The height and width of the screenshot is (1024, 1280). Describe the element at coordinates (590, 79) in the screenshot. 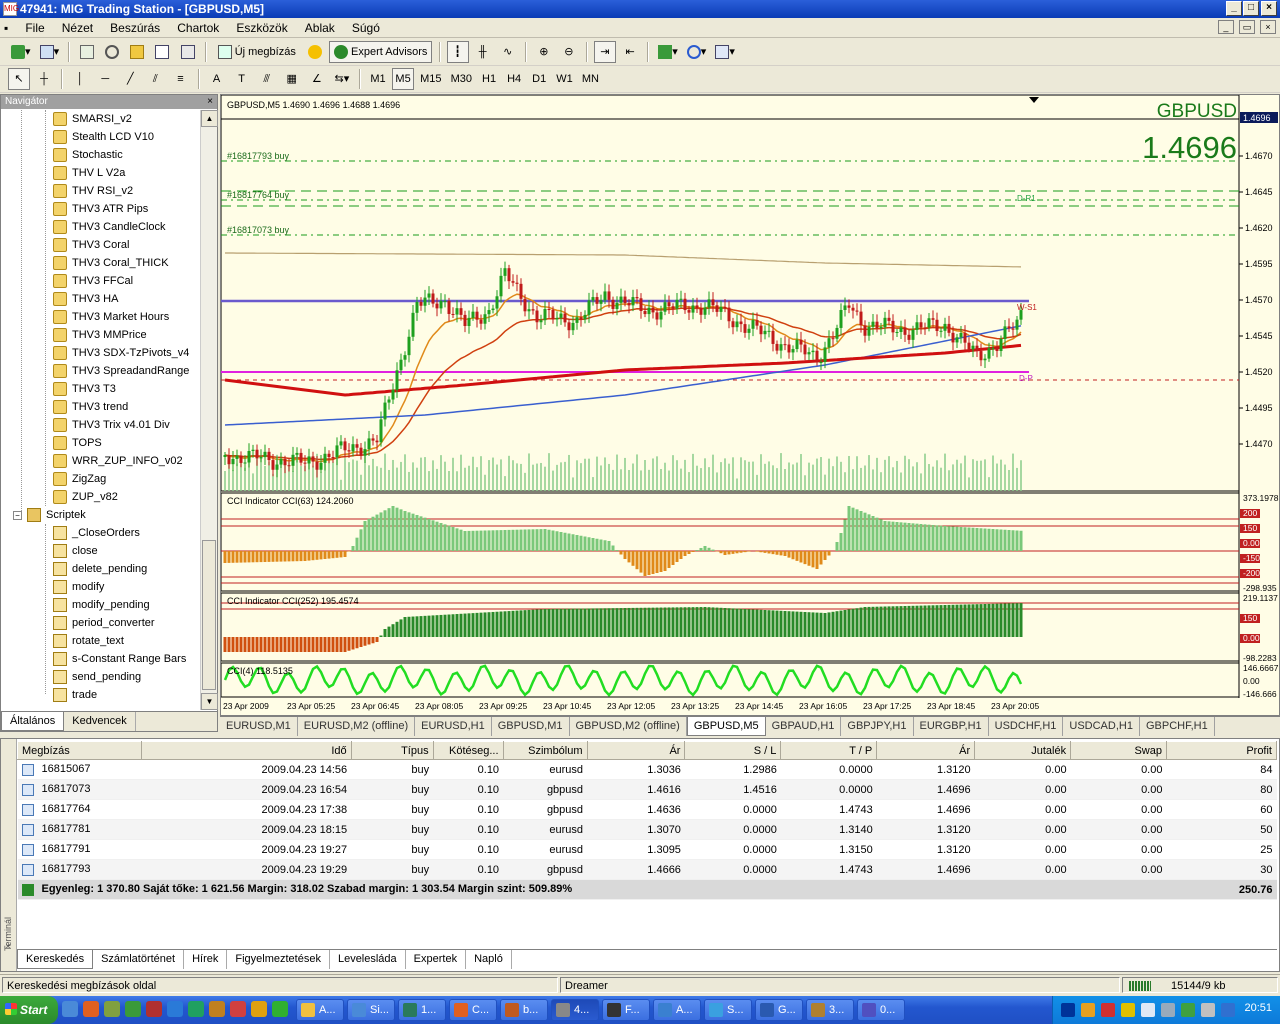

I see `timeframe-mn: MN` at that location.